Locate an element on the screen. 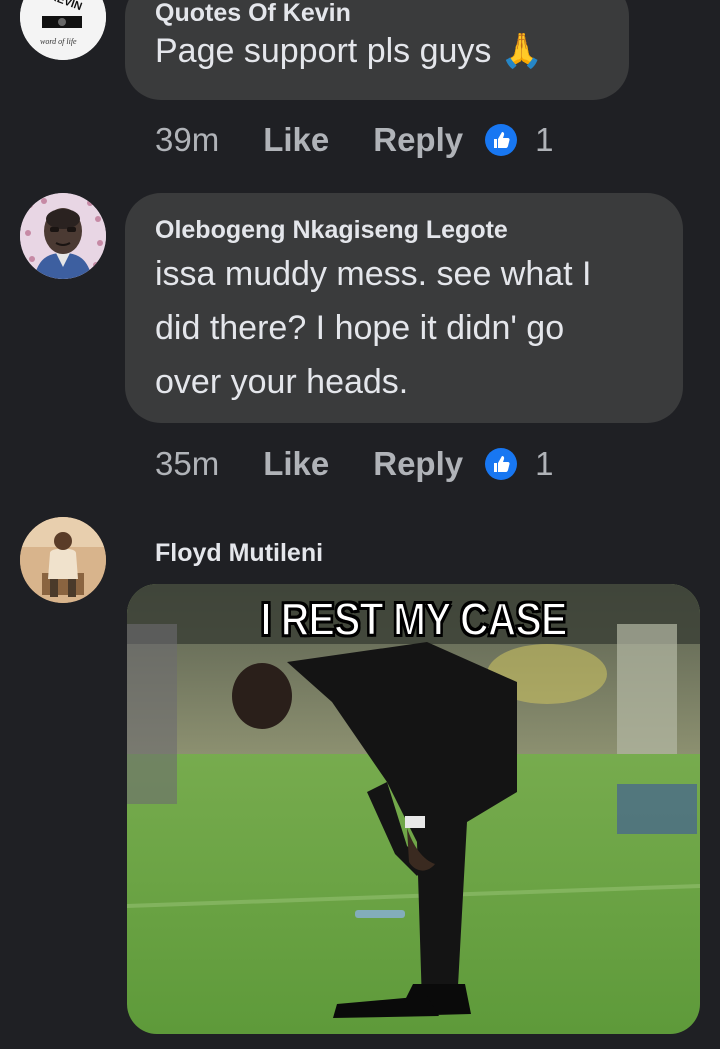 The width and height of the screenshot is (720, 1049). comment-author: Floyd Mutileni is located at coordinates (239, 553).